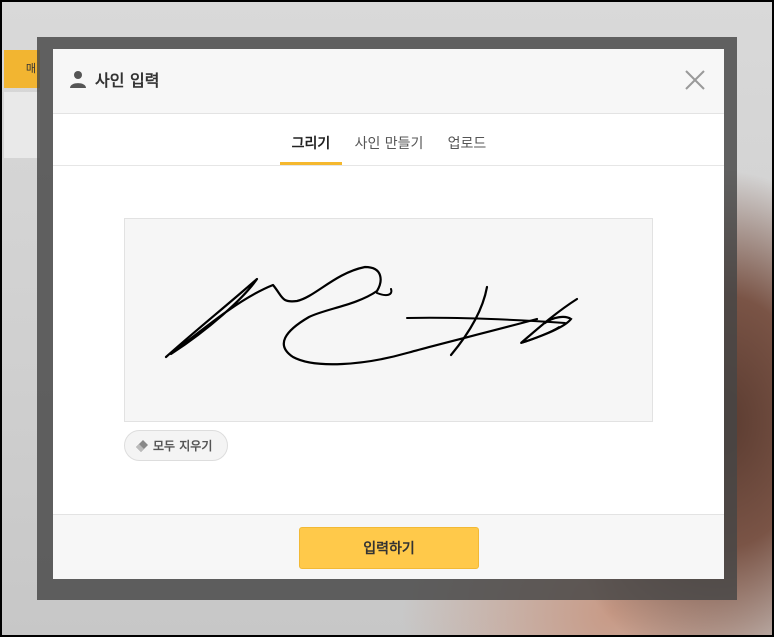 This screenshot has width=774, height=637. What do you see at coordinates (142, 446) in the screenshot?
I see `eraser-icon` at bounding box center [142, 446].